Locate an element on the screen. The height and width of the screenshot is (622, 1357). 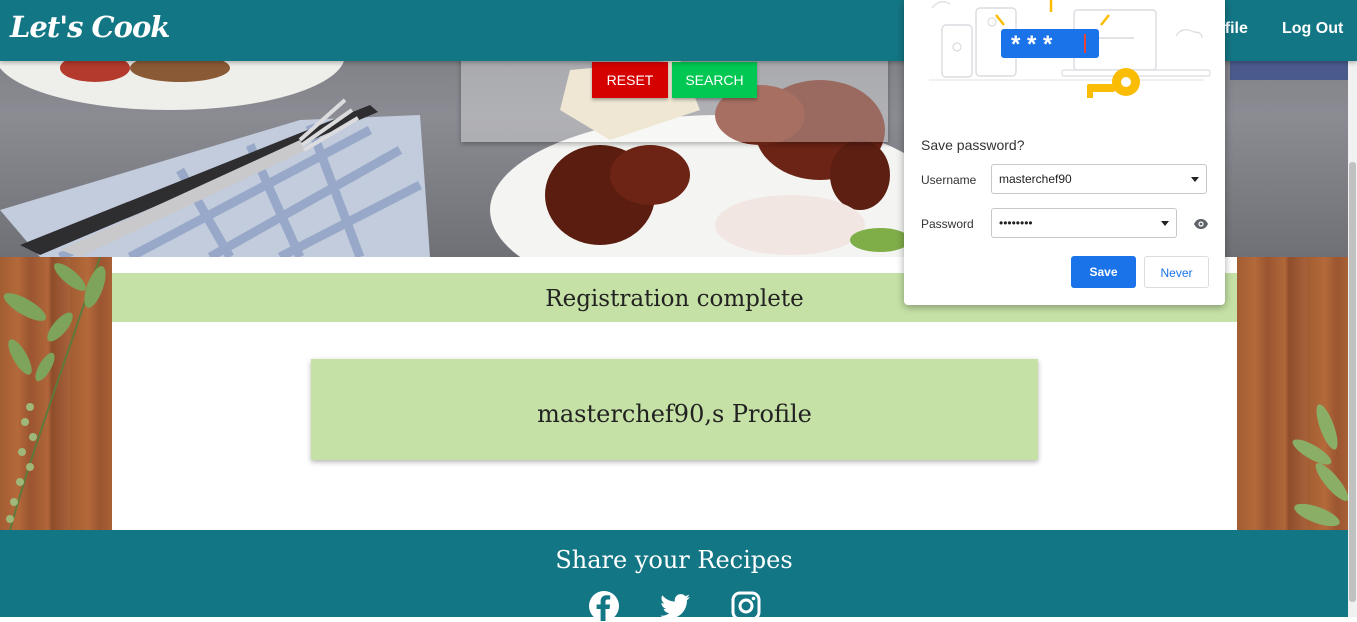
page-scrollbar is located at coordinates (1352, 308).